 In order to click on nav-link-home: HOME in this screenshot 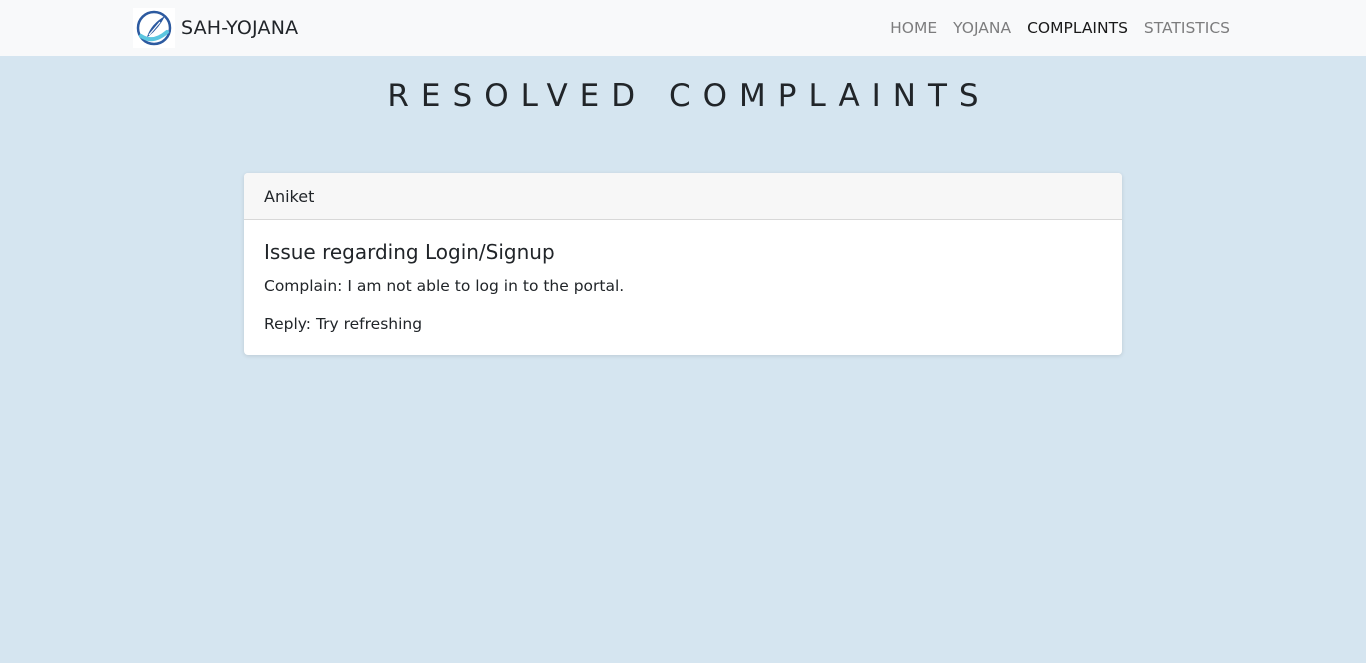, I will do `click(913, 28)`.